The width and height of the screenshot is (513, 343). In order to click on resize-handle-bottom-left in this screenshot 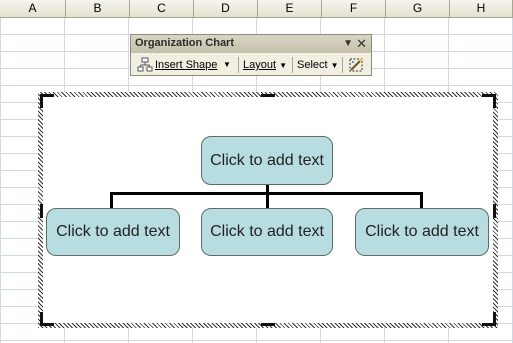, I will do `click(47, 319)`.